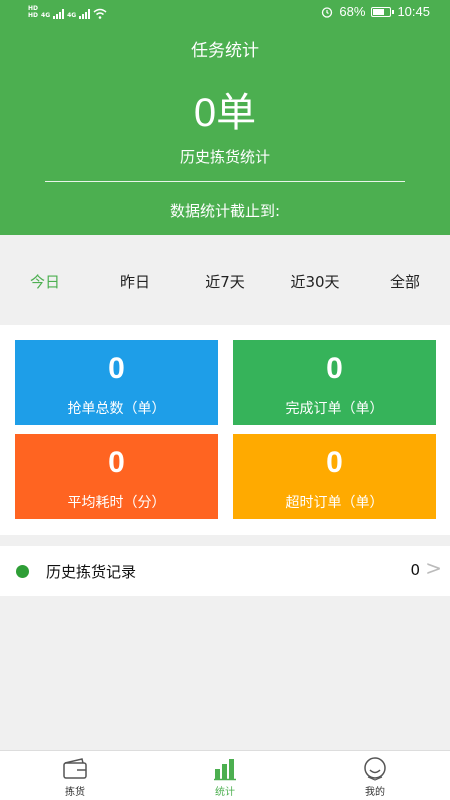 The image size is (450, 800). What do you see at coordinates (224, 157) in the screenshot?
I see `history-subtitle: 历史拣货统计` at bounding box center [224, 157].